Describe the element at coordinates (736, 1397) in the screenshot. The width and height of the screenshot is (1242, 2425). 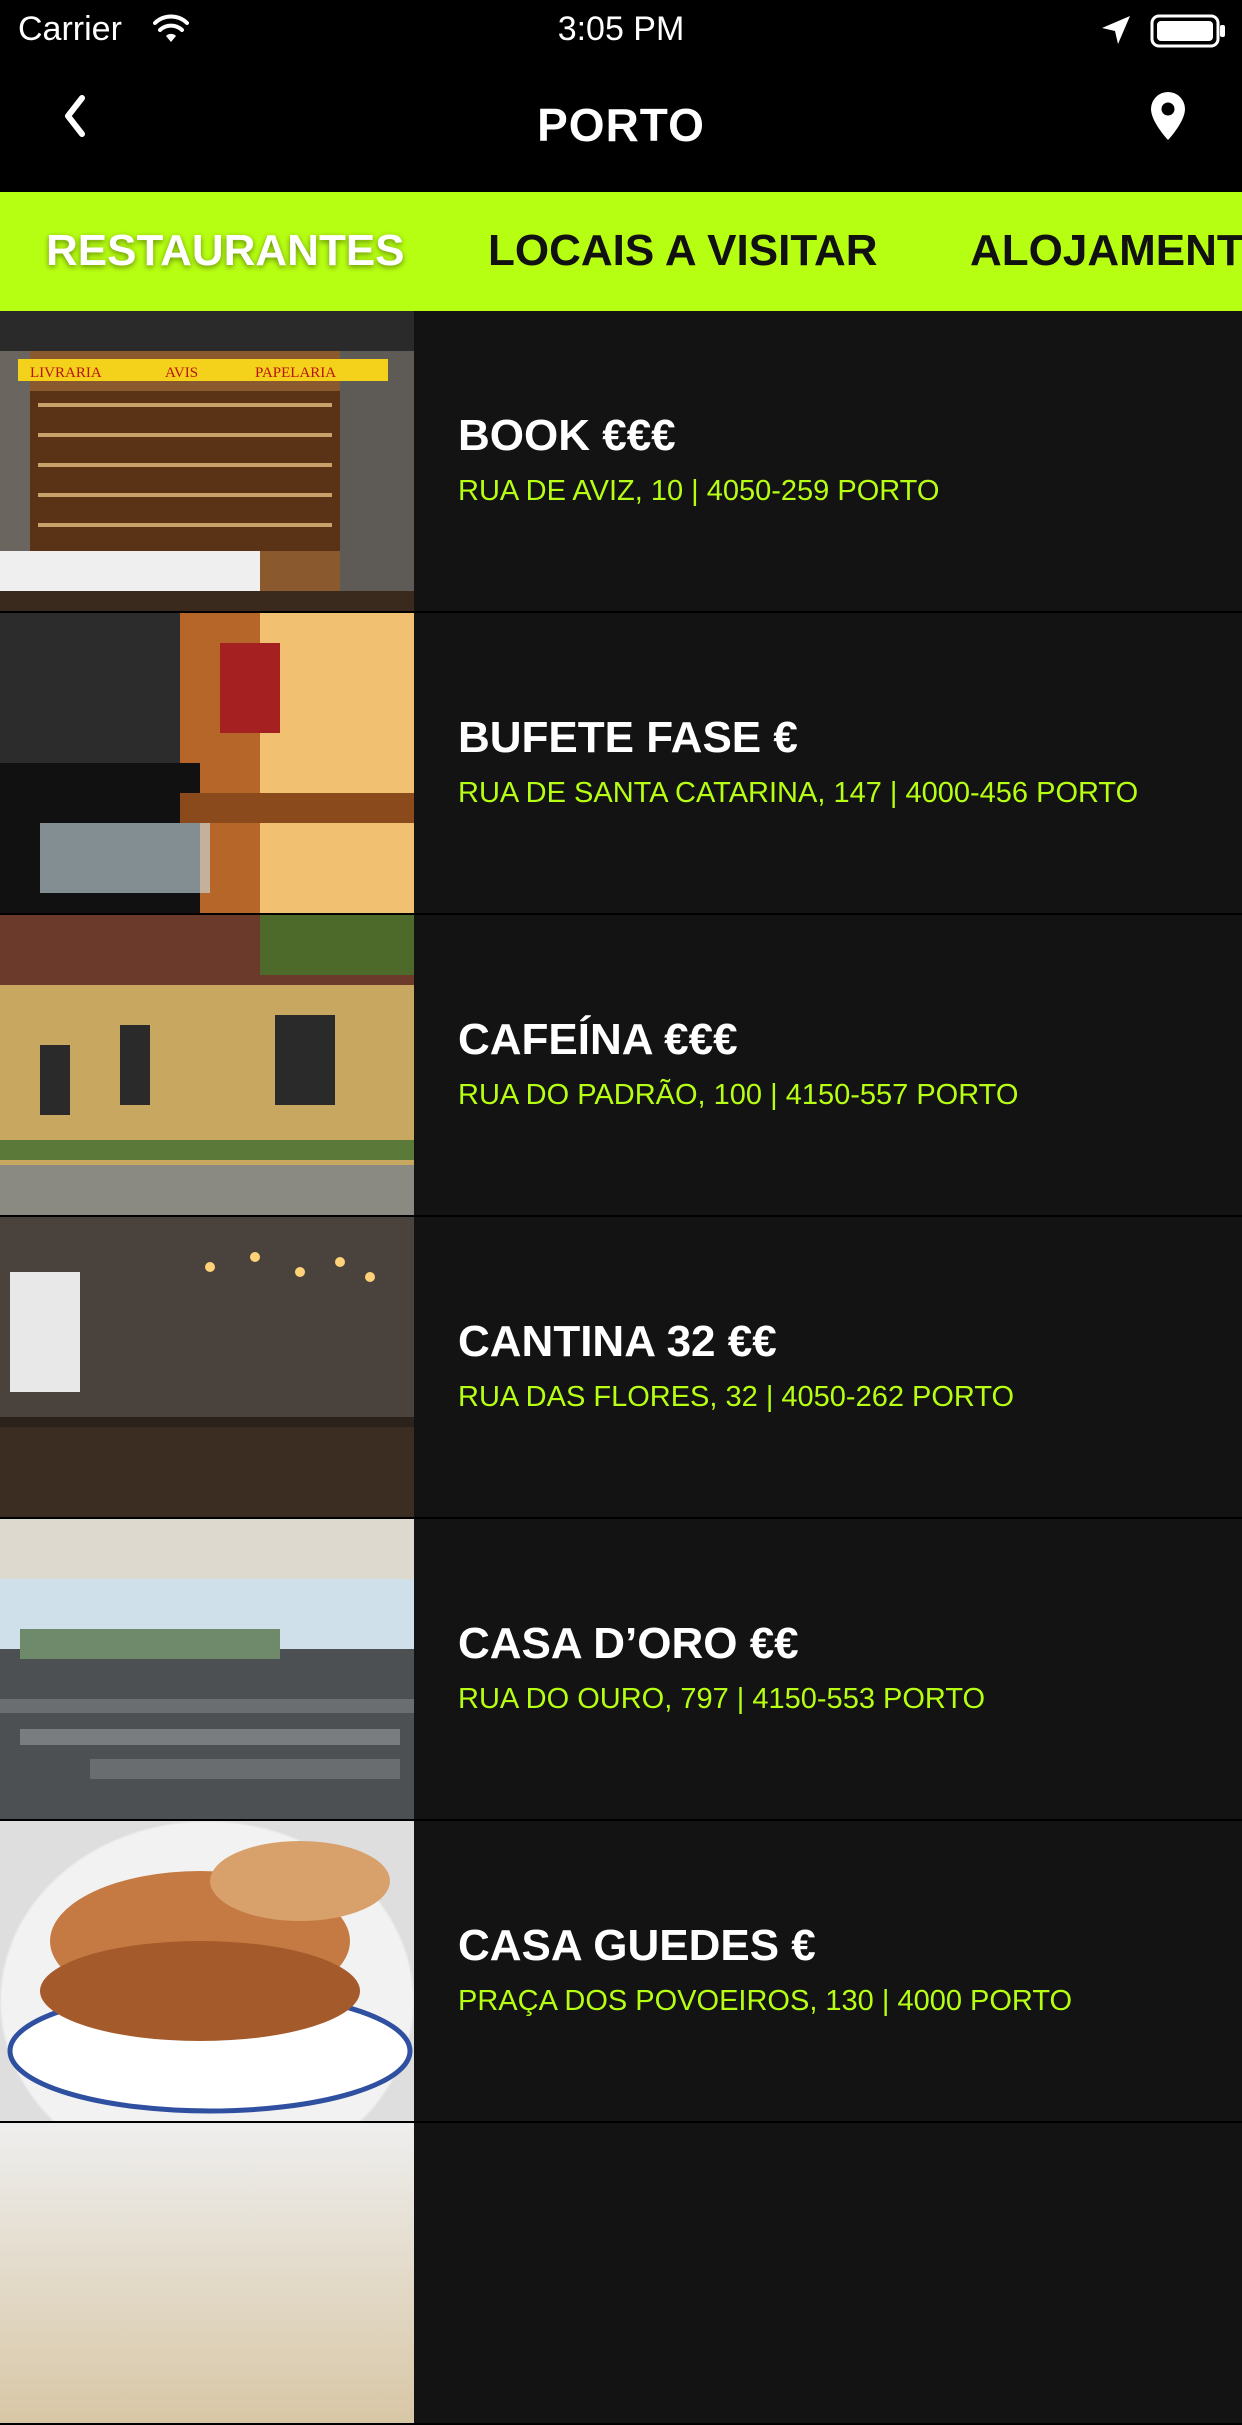
I see `restaurant-address: RUA DAS FLORES, 32 | 4050-262 PORTO` at that location.